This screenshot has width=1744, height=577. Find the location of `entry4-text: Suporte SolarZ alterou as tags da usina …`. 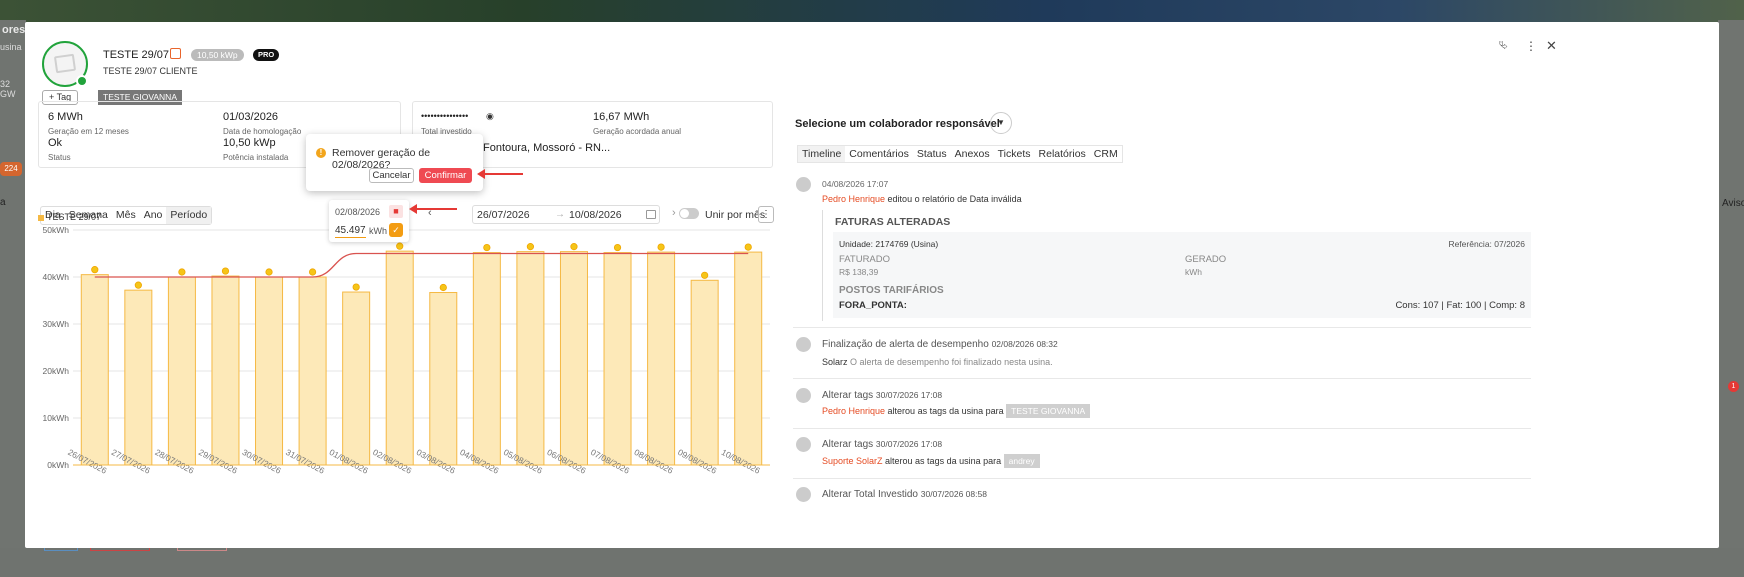

entry4-text: Suporte SolarZ alterou as tags da usina … is located at coordinates (931, 461).